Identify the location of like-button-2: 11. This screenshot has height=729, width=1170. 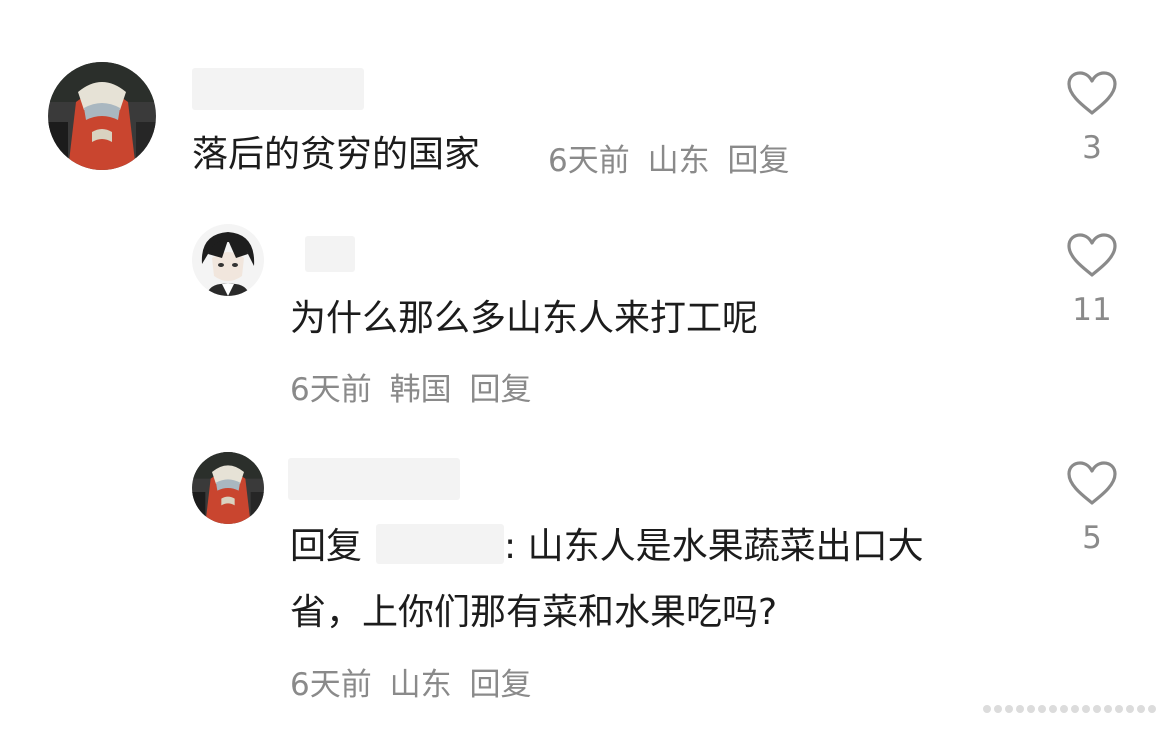
(1092, 280).